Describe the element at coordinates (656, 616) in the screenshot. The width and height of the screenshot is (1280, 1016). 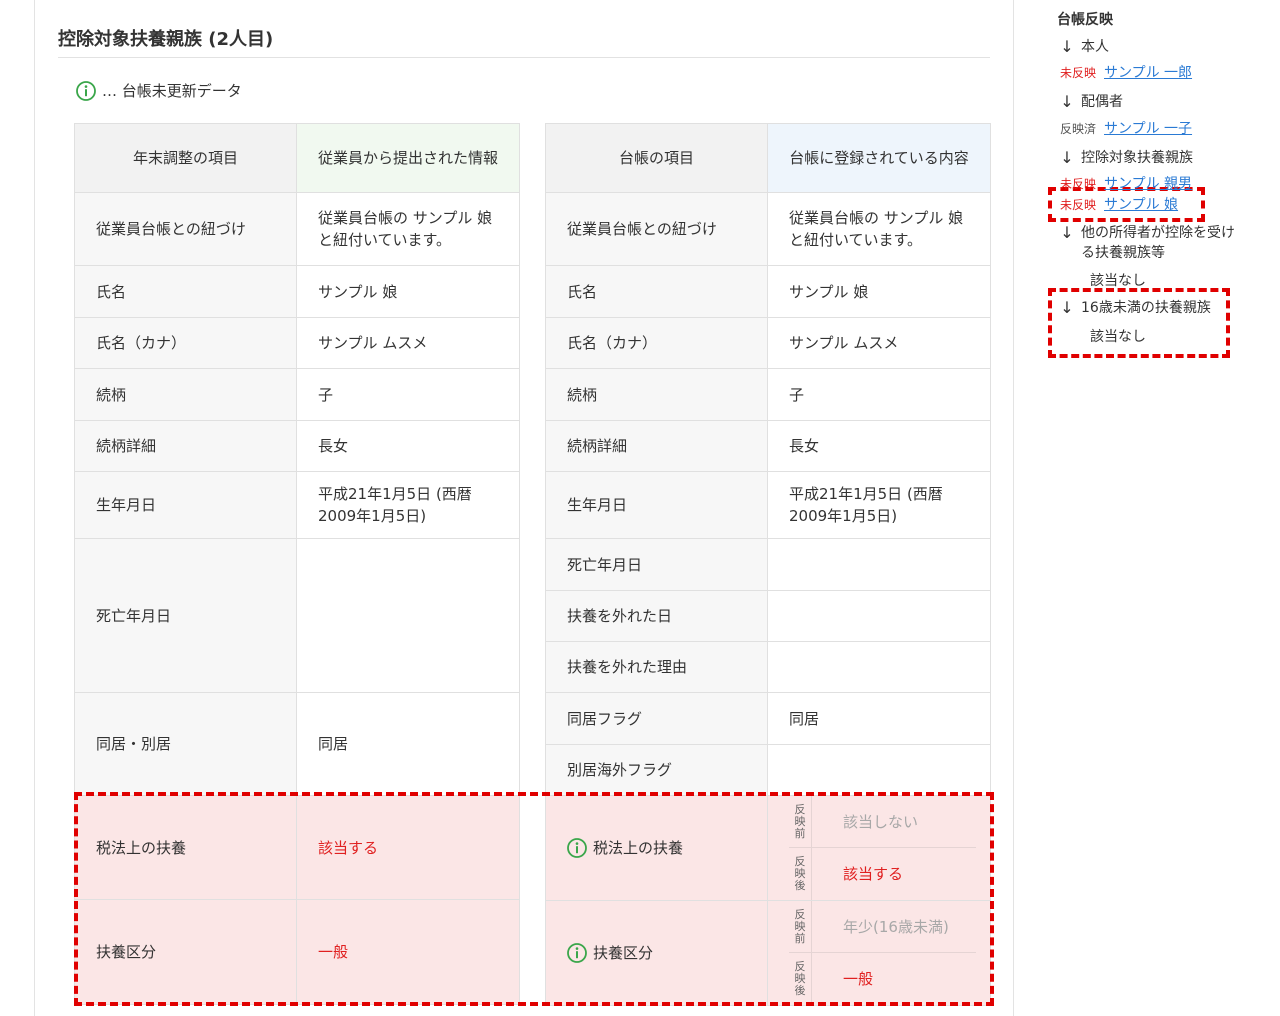
I see `row-label: 扶養を外れた日` at that location.